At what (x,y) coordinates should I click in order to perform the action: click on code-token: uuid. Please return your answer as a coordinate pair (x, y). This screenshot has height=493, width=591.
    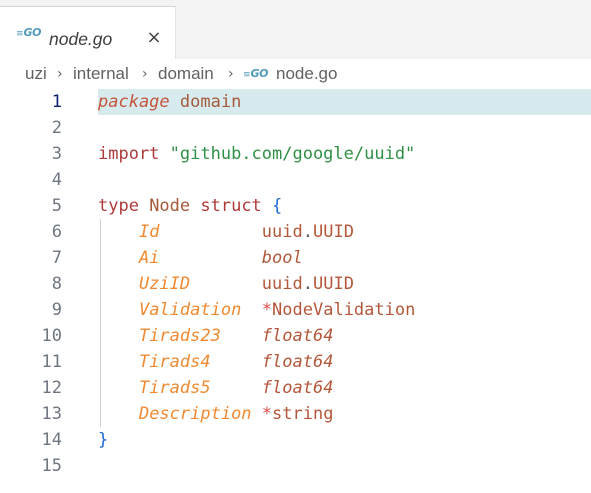
    Looking at the image, I should click on (282, 284).